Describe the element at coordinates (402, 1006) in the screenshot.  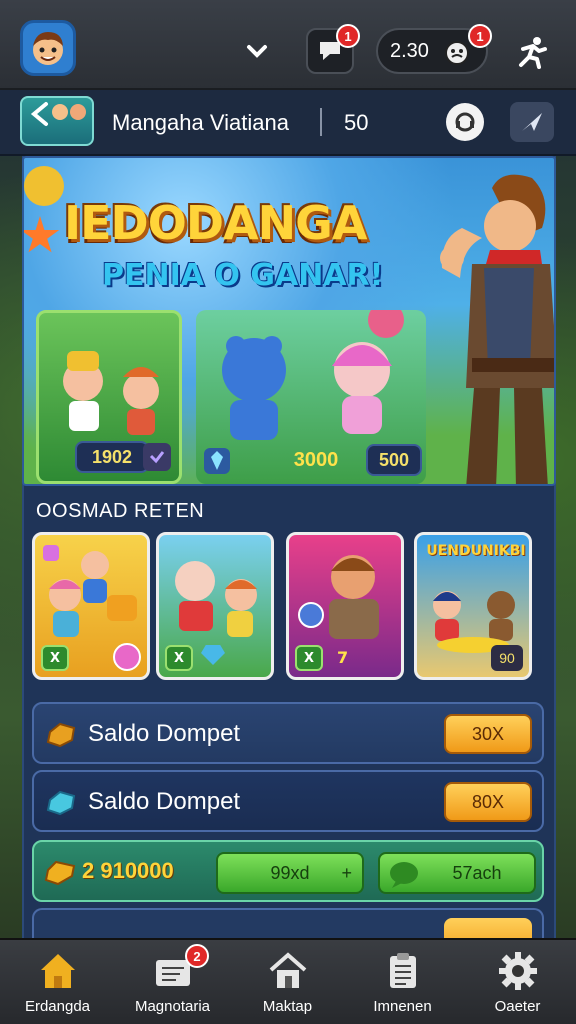
I see `nav-label: Imnenen` at that location.